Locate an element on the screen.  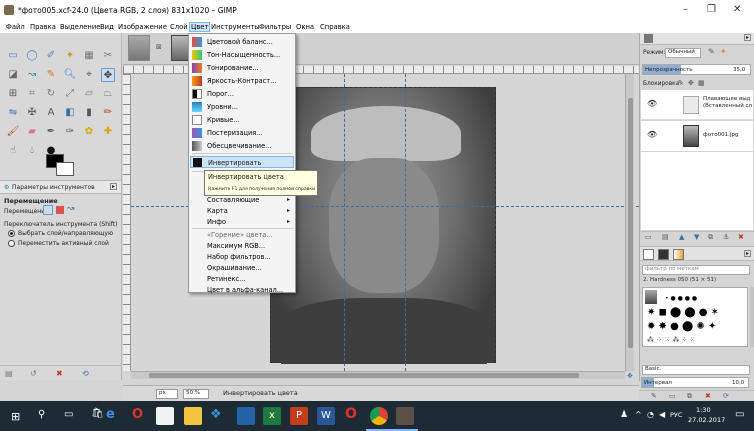
brush-row-textures: ⁂ ⁘ ⁙ ⁂ ⁘ ⁙ is located at coordinates (671, 340).